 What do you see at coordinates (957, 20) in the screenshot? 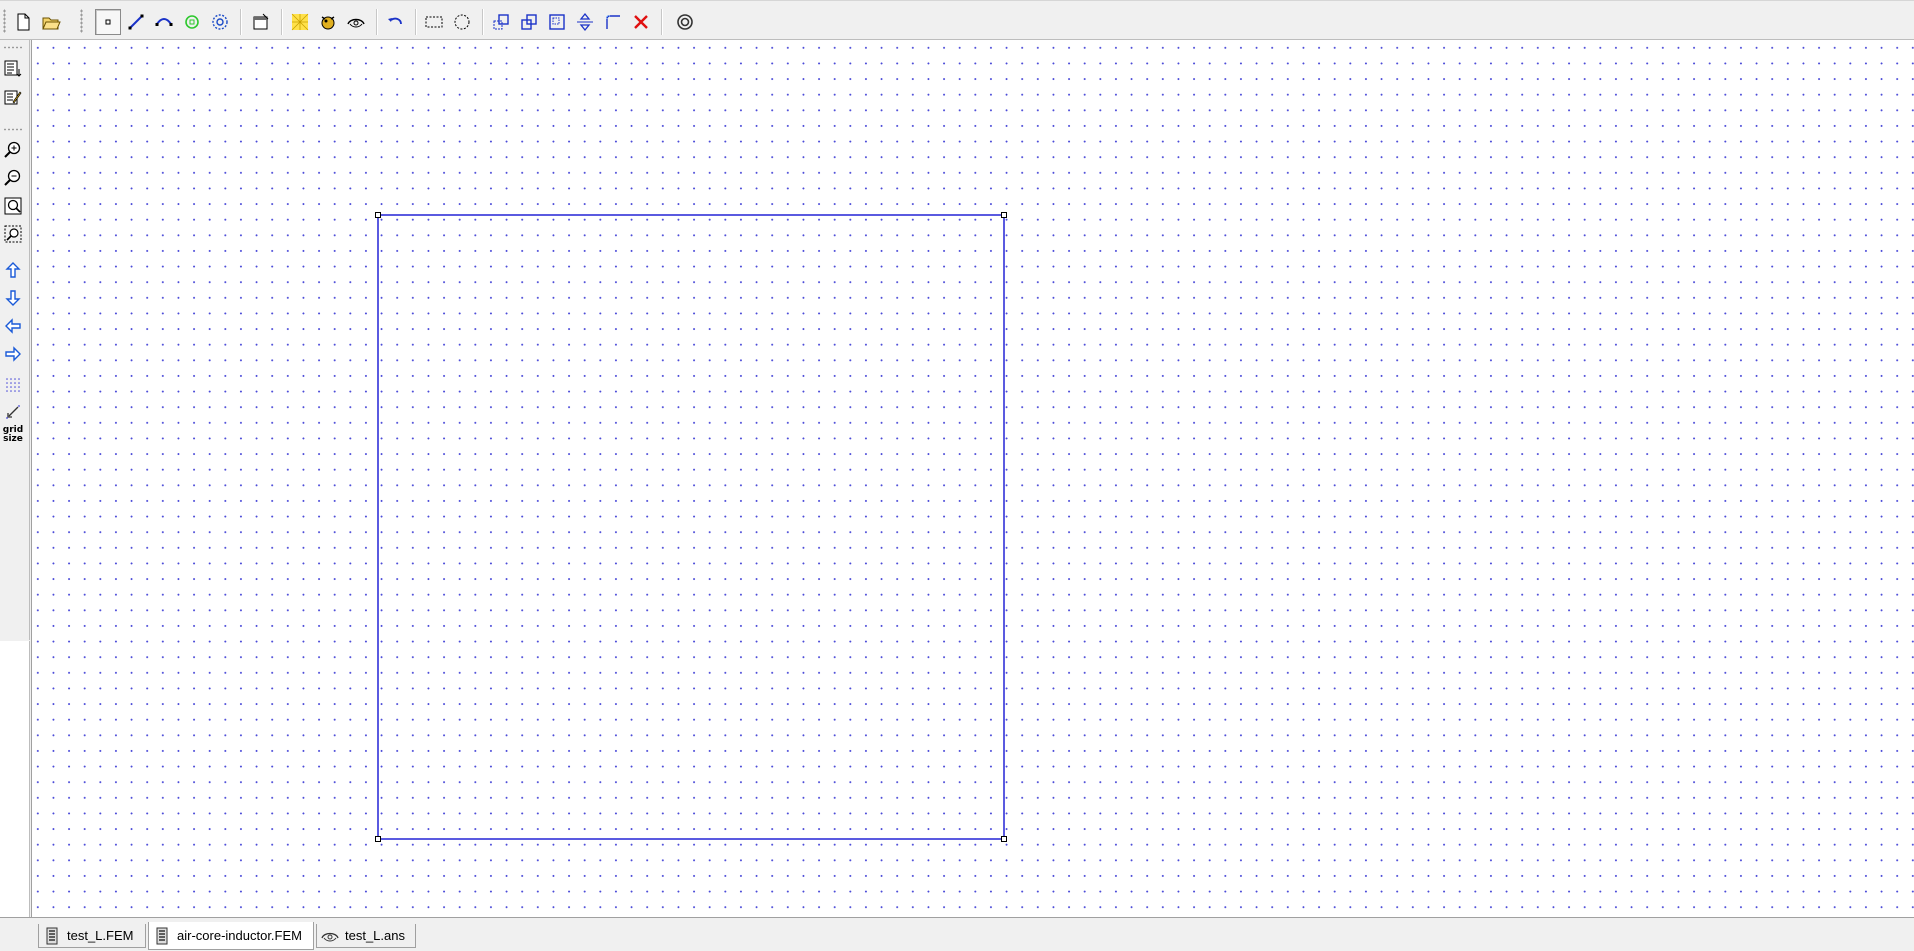
I see `main-toolbar` at bounding box center [957, 20].